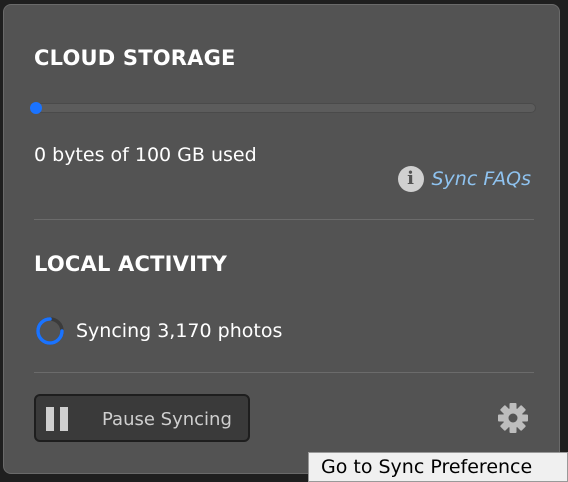  I want to click on storage-progress-indicator, so click(36, 108).